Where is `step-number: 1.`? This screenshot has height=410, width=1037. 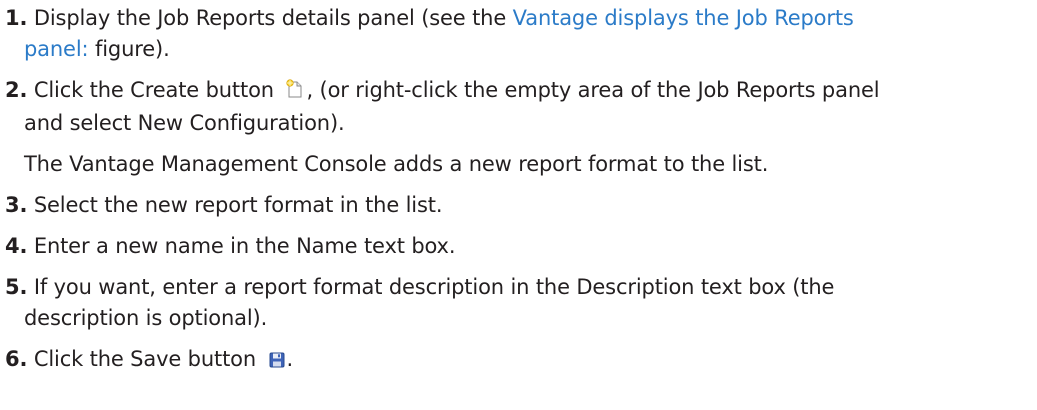
step-number: 1. is located at coordinates (16, 18).